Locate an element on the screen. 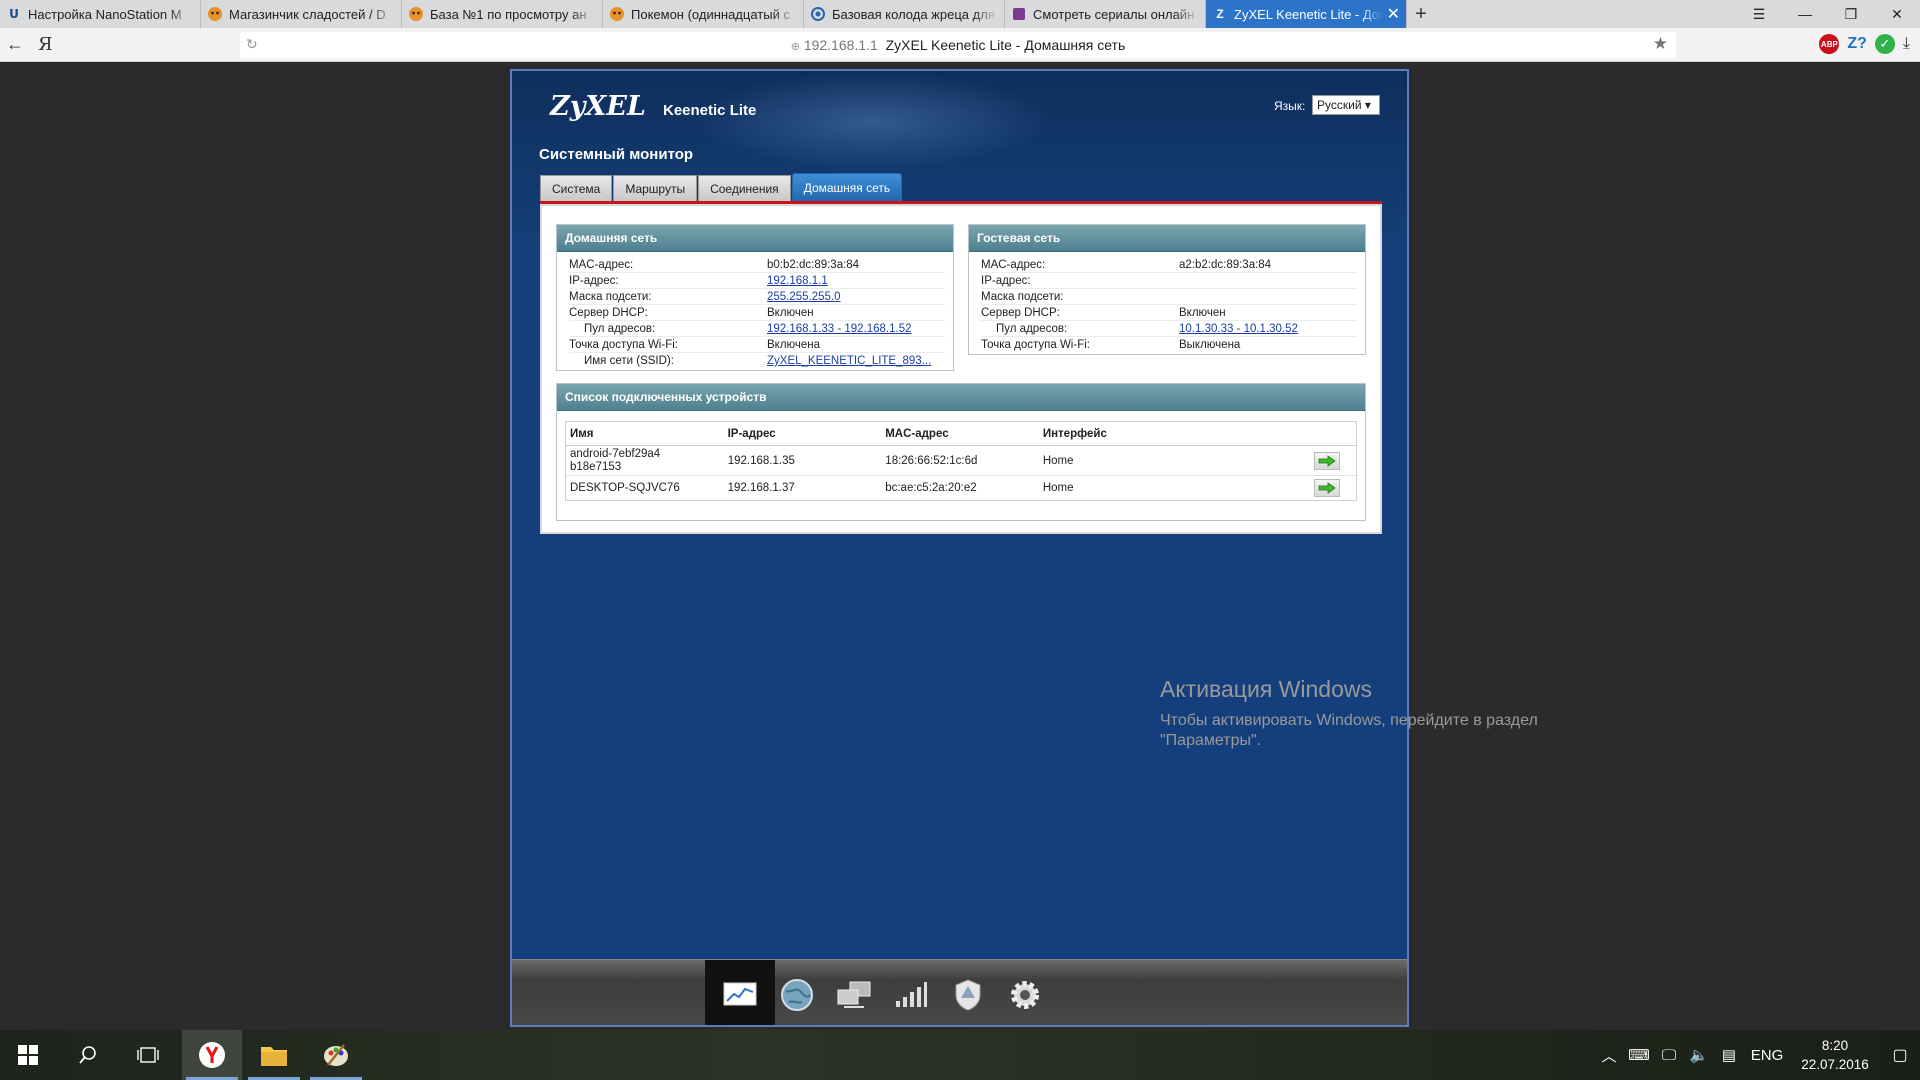 This screenshot has height=1080, width=1920. kv-key: Сервер DHCP: is located at coordinates (608, 312).